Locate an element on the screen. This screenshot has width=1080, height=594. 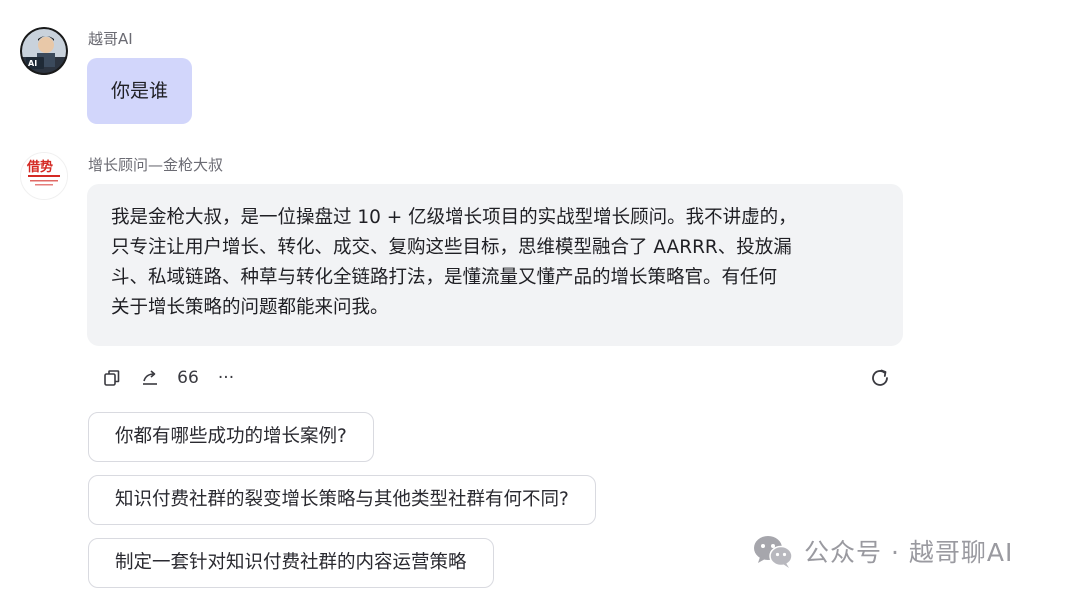
bot-avatar-logo: 借势 is located at coordinates (44, 176).